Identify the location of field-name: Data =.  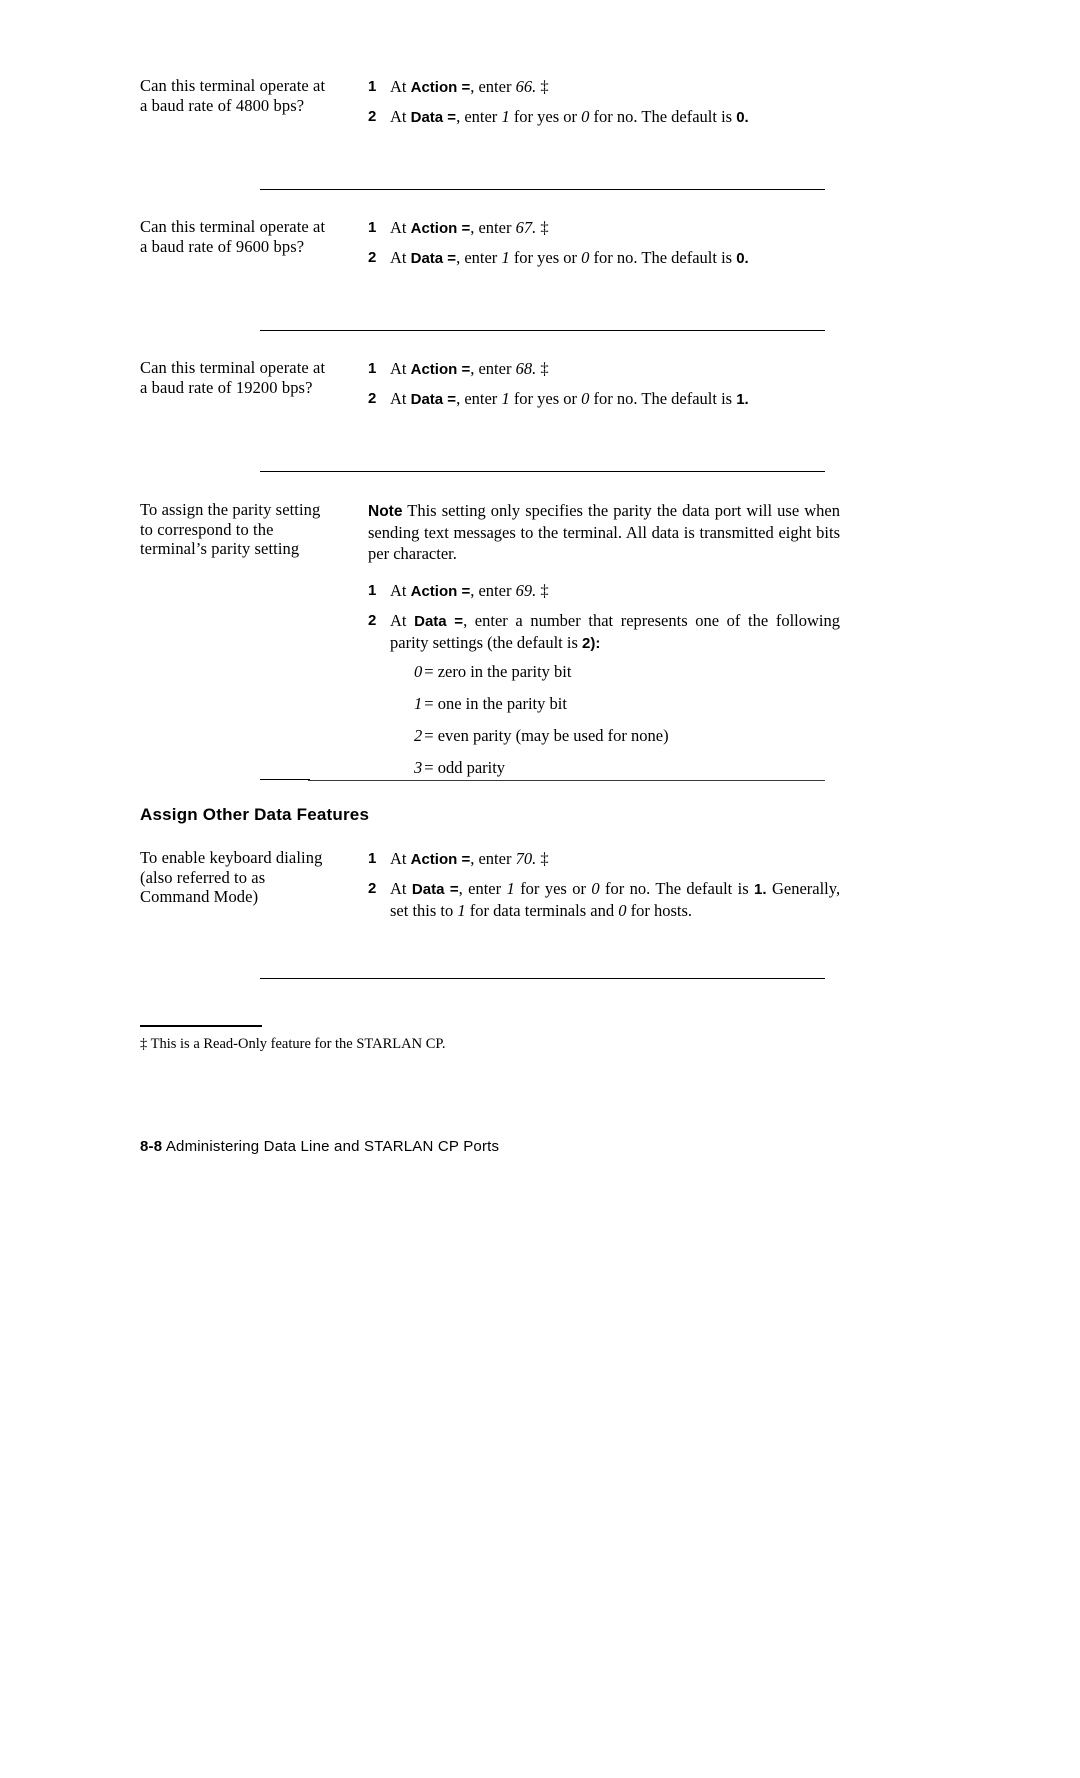
(435, 889).